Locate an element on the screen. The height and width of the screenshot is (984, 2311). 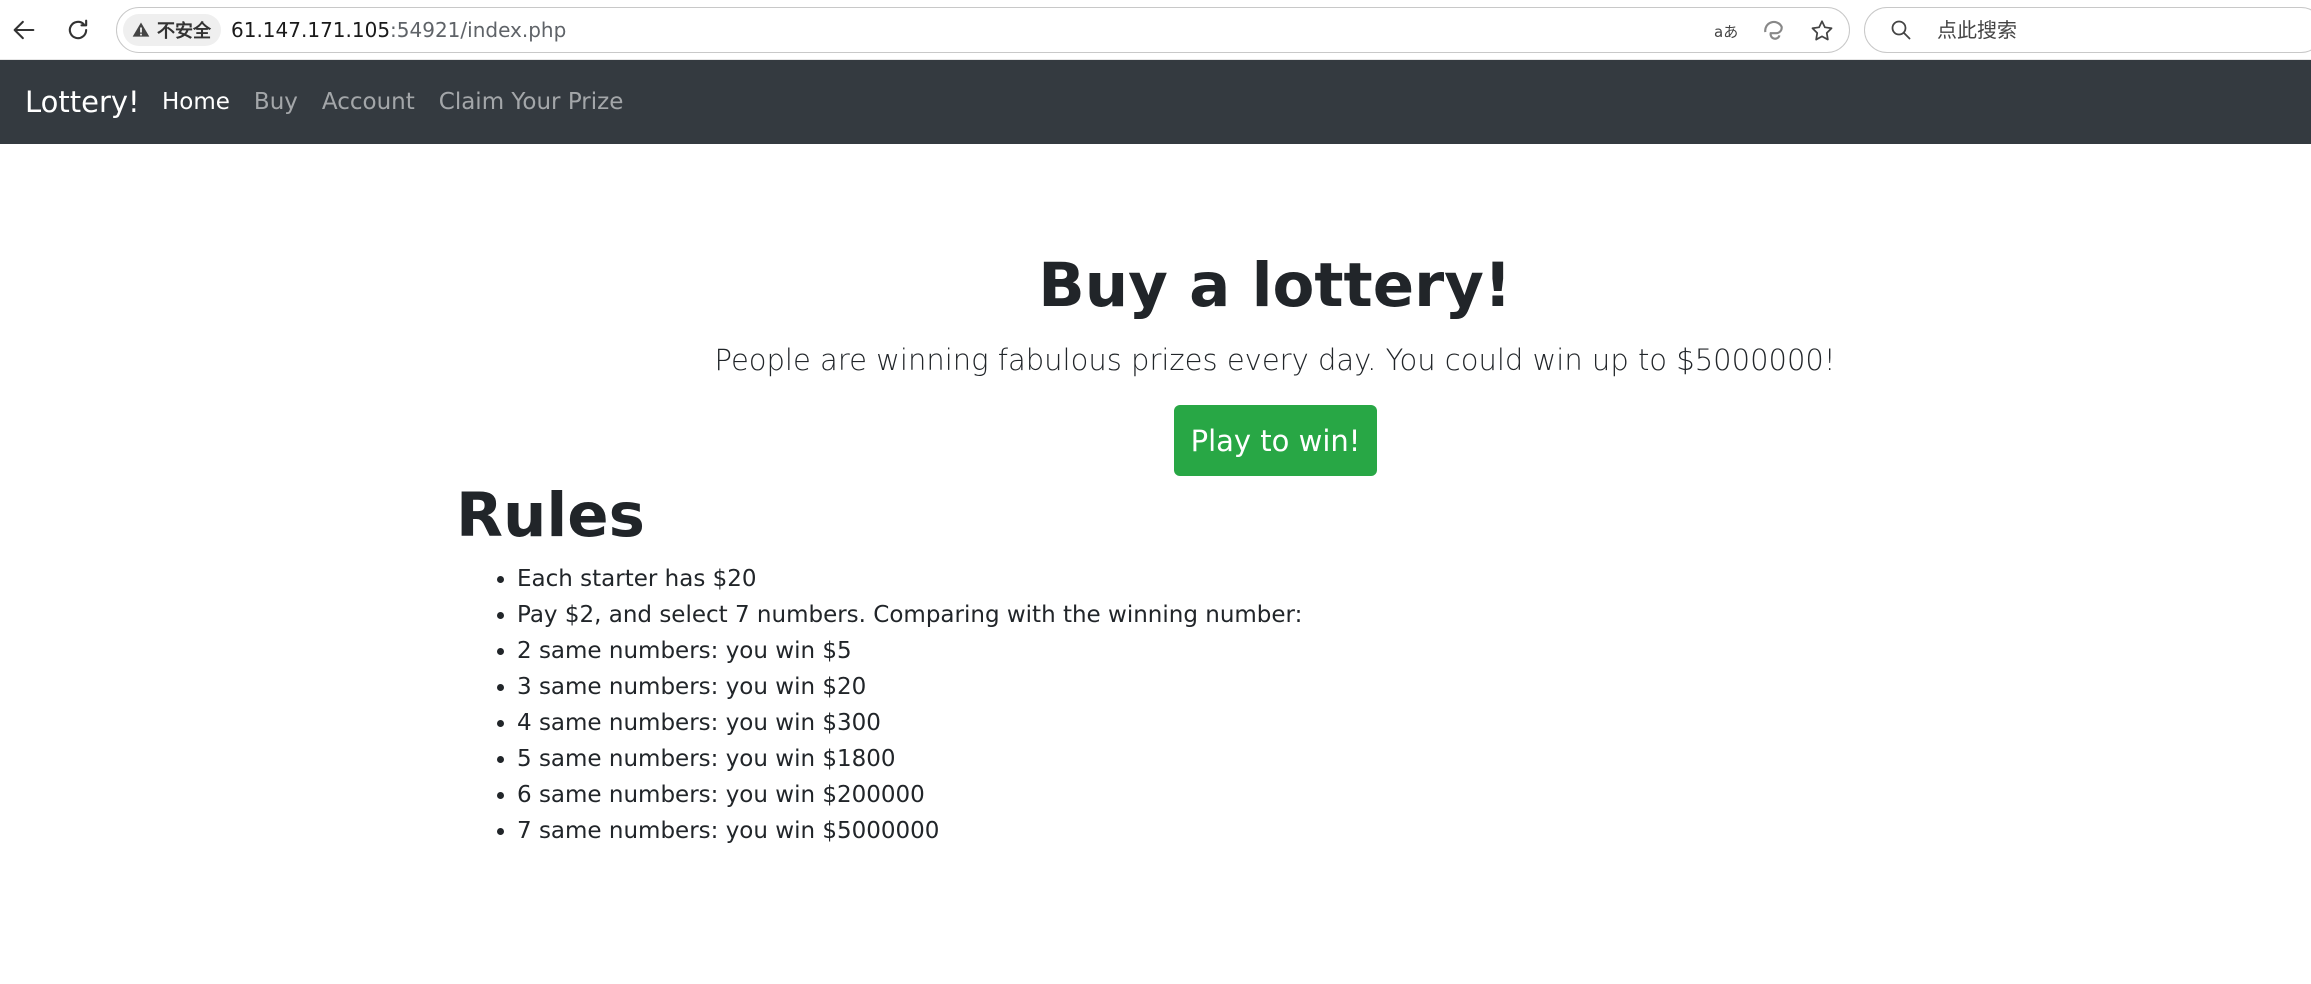
back-button is located at coordinates (24, 30).